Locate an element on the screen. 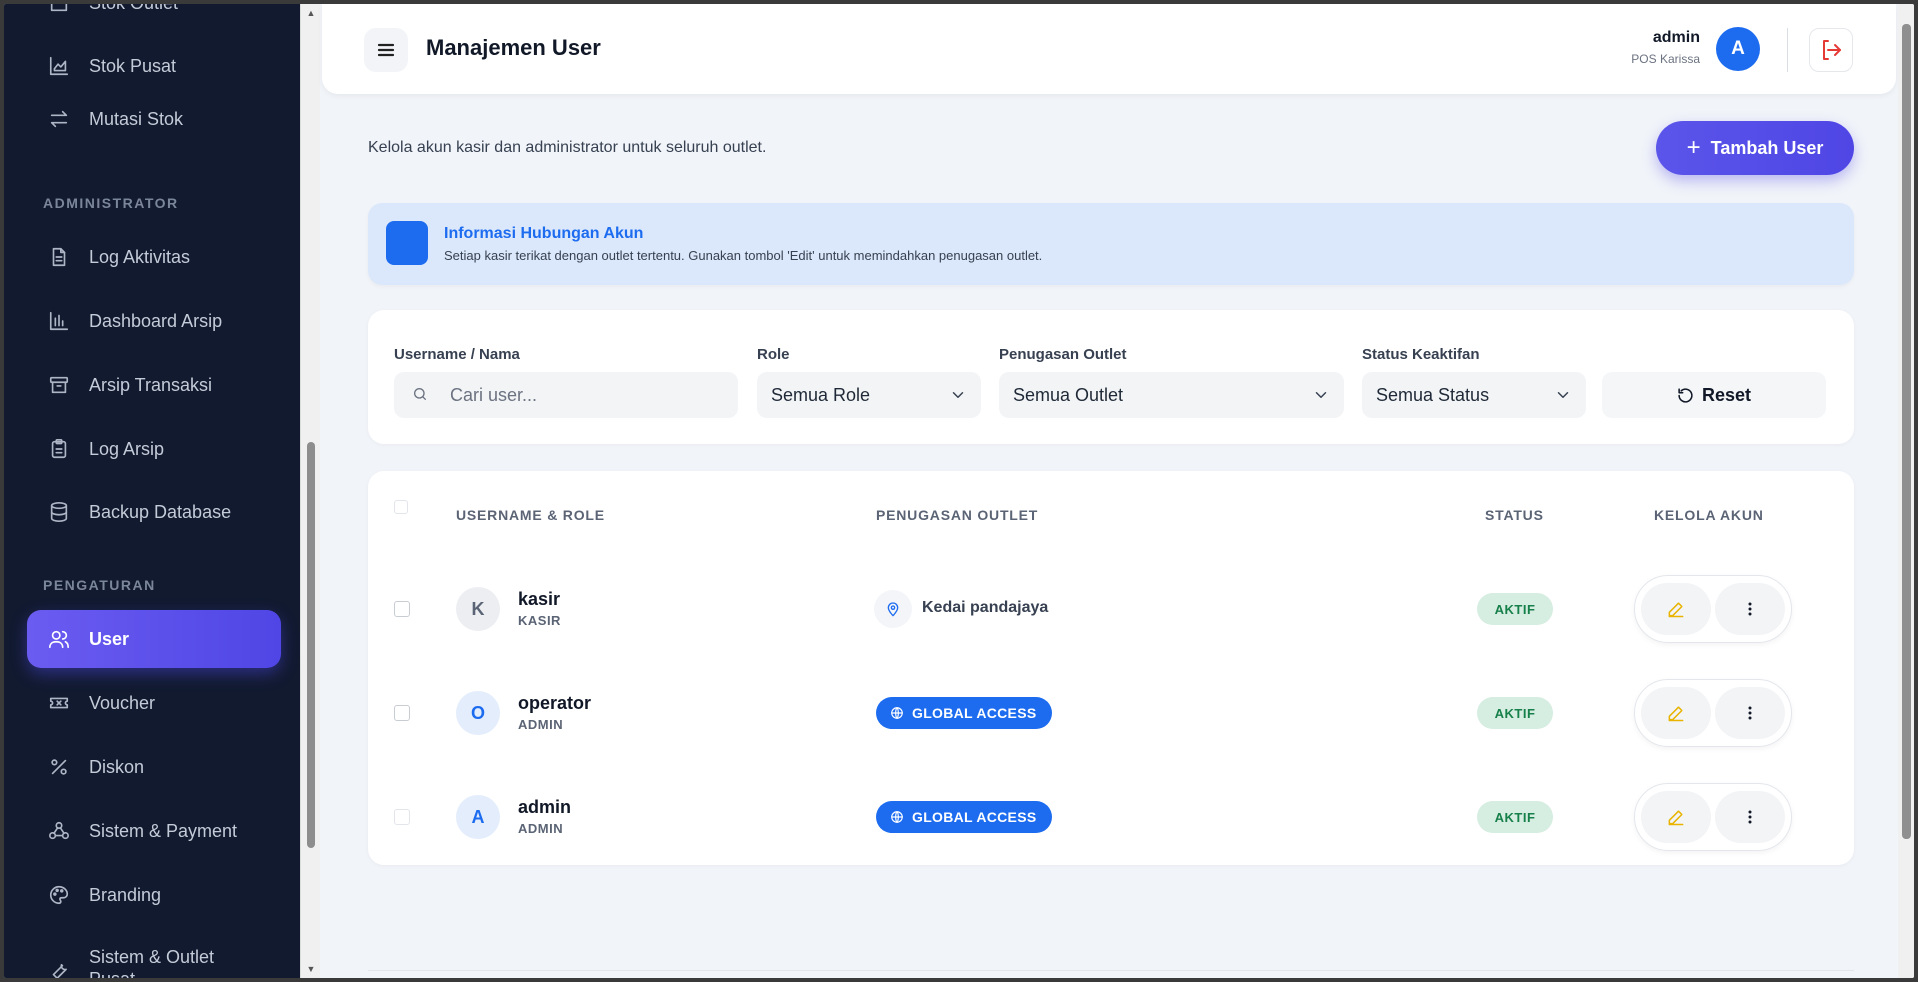 This screenshot has width=1918, height=982. role-filter-label: Role is located at coordinates (773, 354).